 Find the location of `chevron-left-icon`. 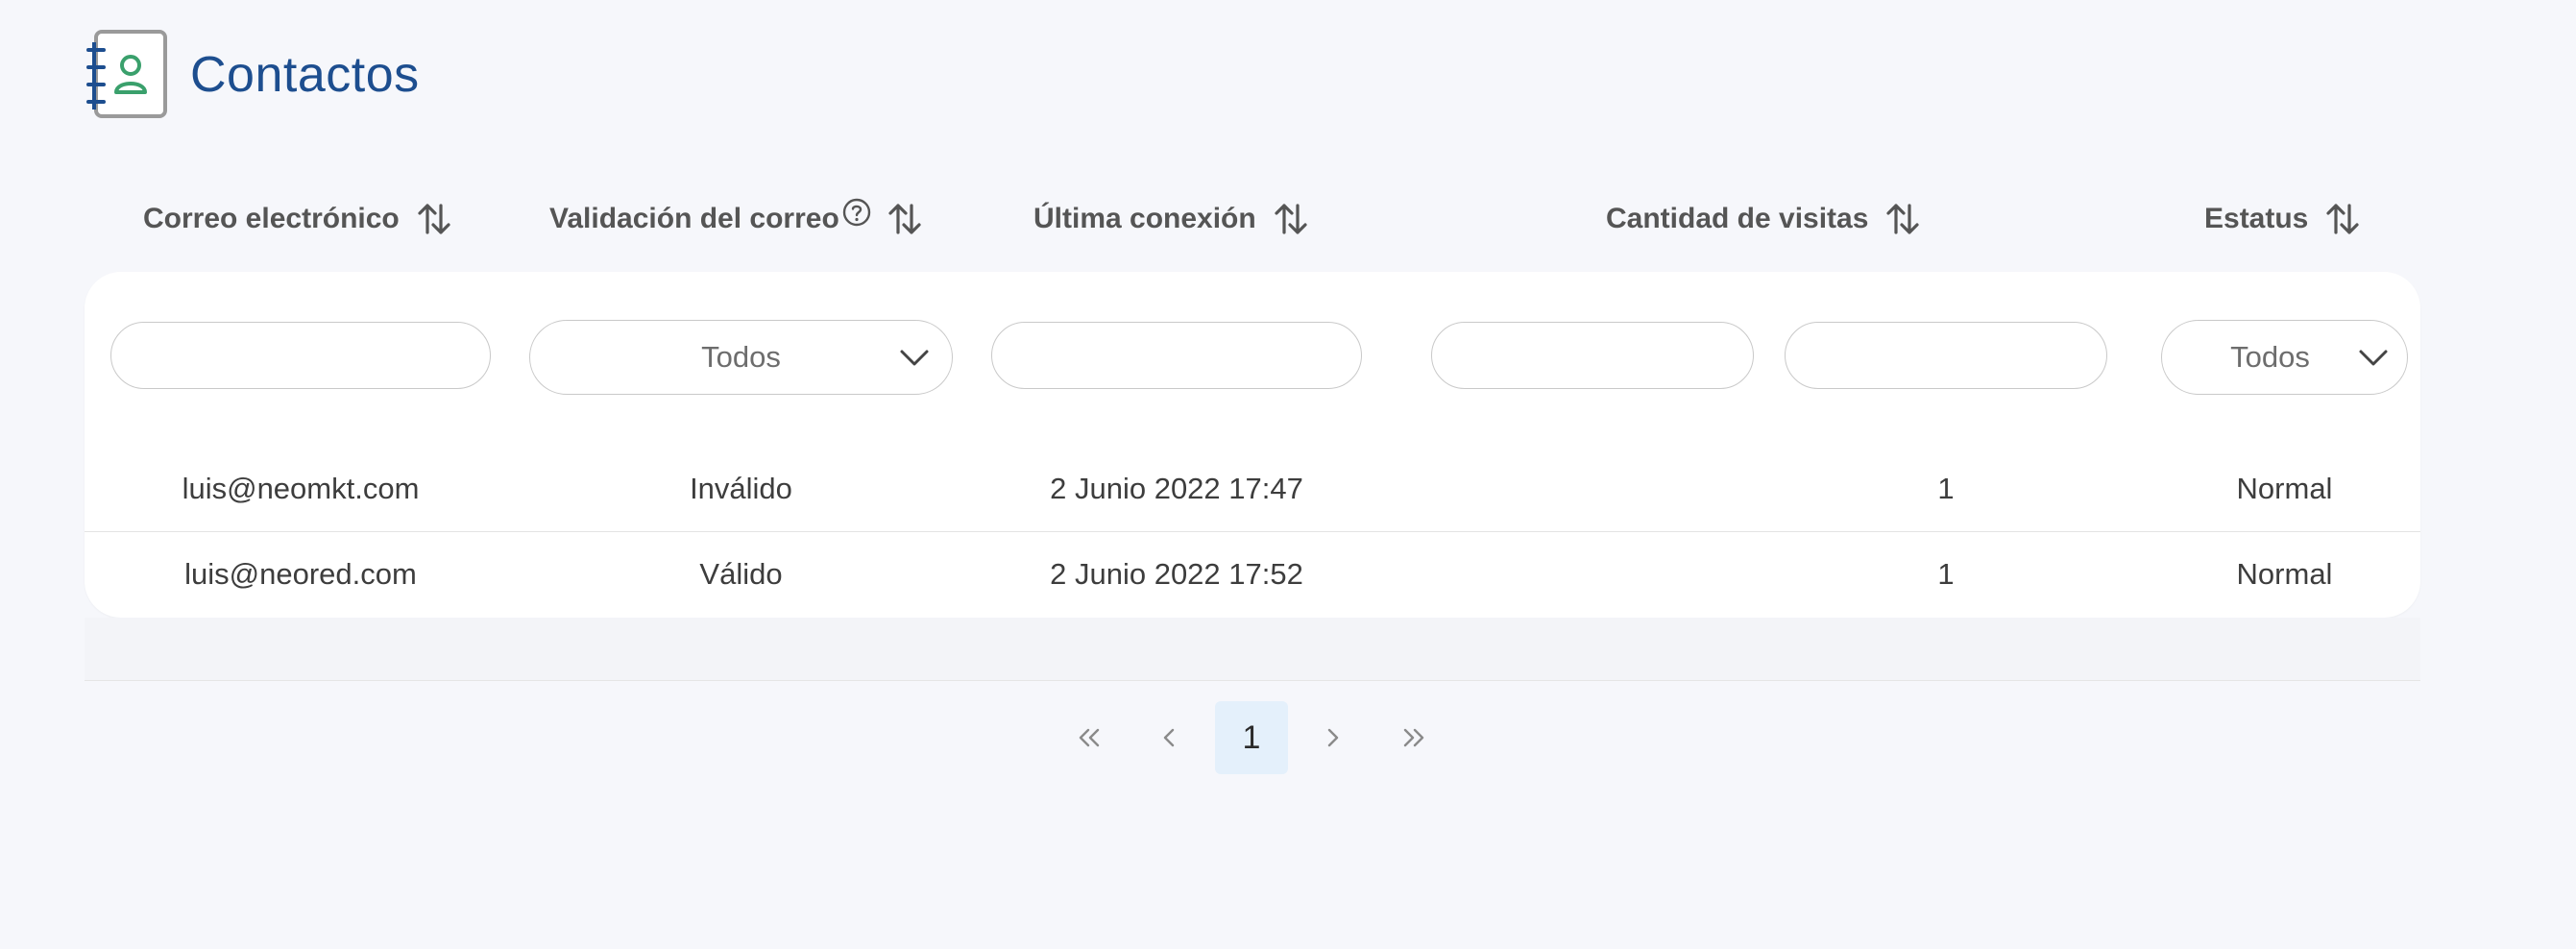

chevron-left-icon is located at coordinates (1169, 737).